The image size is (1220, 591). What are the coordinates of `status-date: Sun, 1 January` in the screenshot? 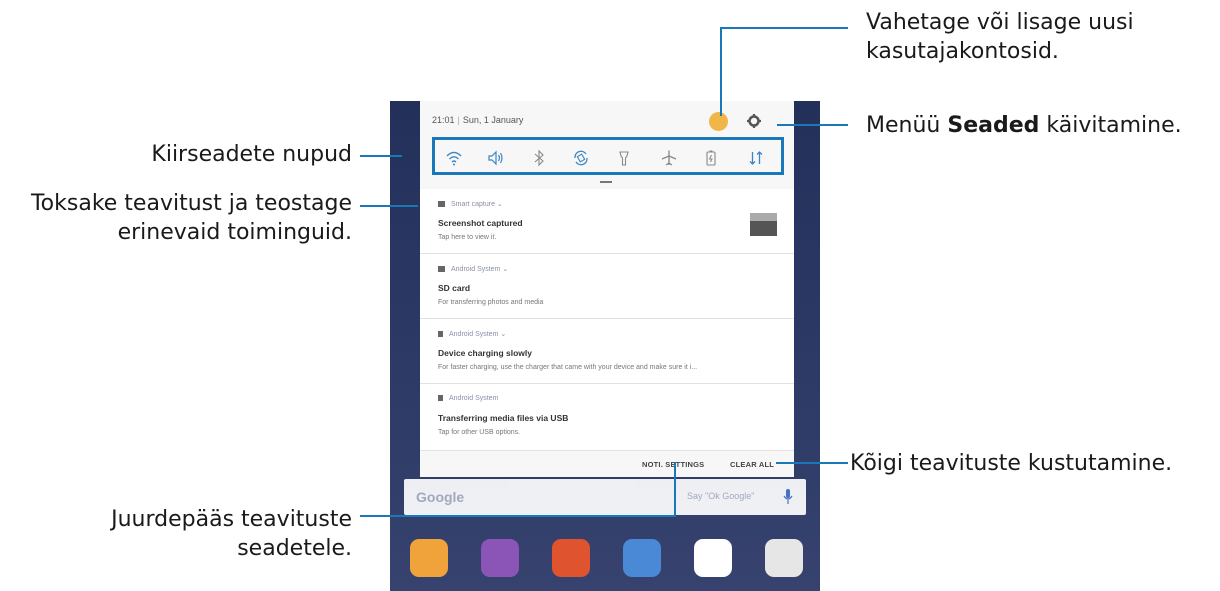 It's located at (493, 120).